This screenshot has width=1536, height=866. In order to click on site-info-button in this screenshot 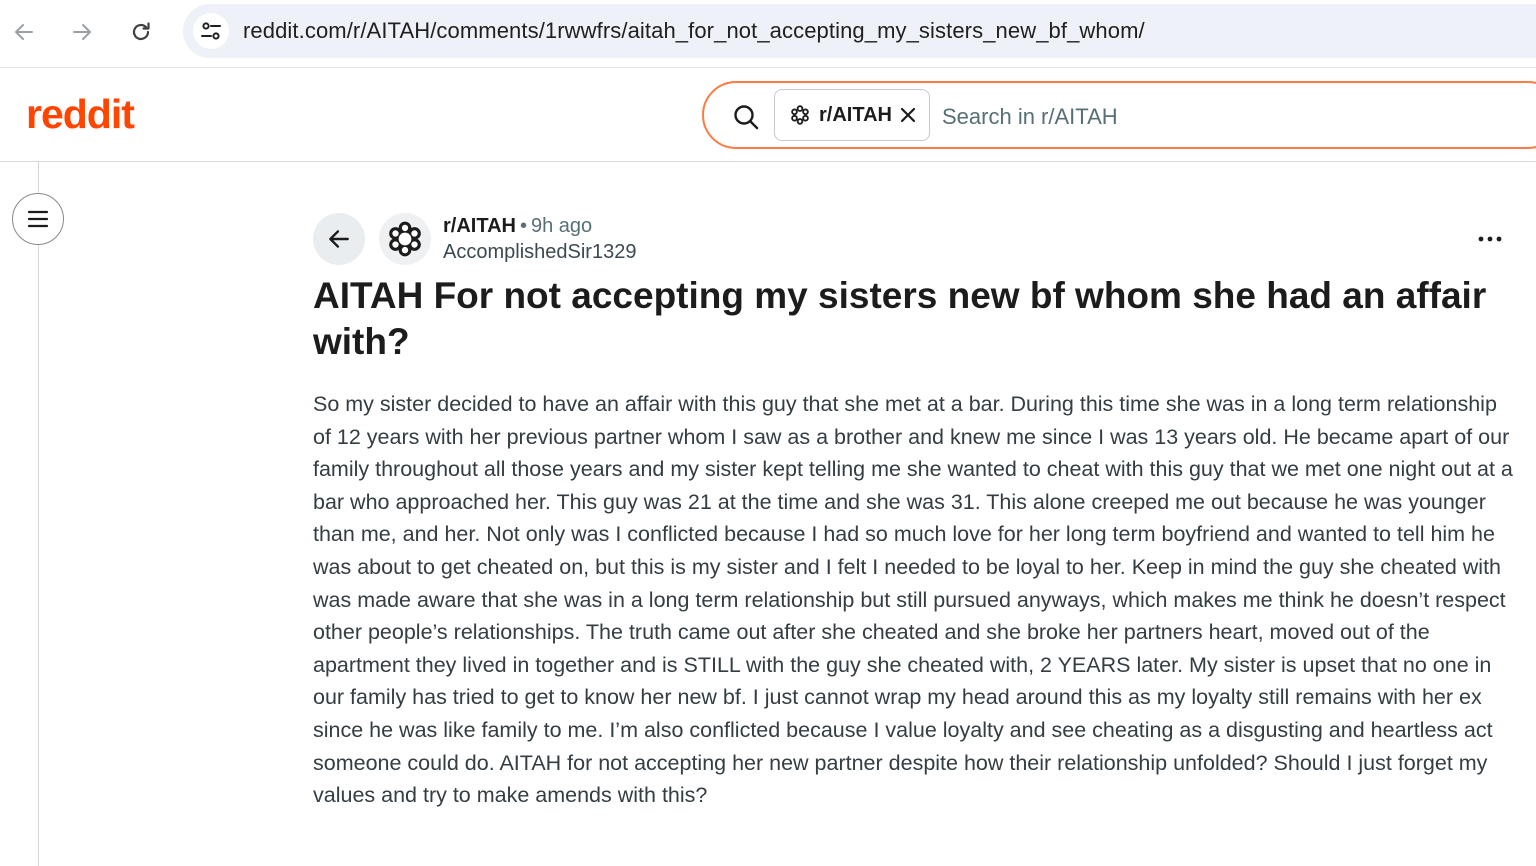, I will do `click(211, 31)`.